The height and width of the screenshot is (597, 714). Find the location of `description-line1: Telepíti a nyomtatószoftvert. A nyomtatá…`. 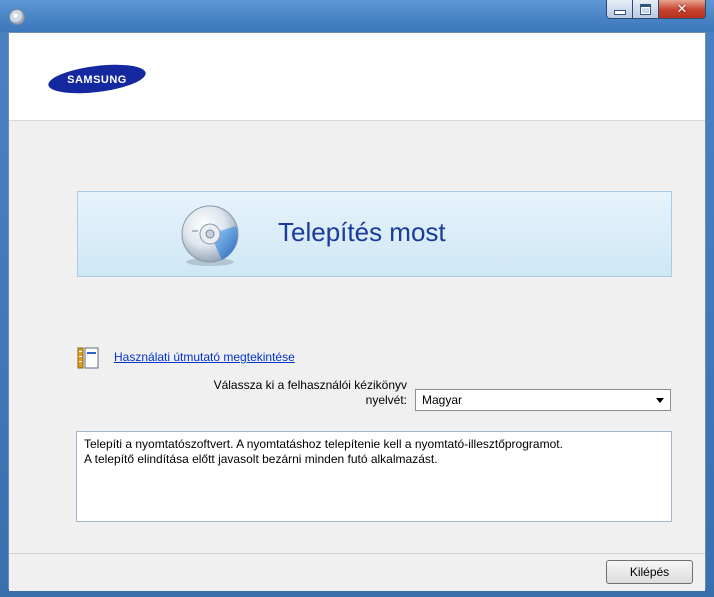

description-line1: Telepíti a nyomtatószoftvert. A nyomtatá… is located at coordinates (323, 444).